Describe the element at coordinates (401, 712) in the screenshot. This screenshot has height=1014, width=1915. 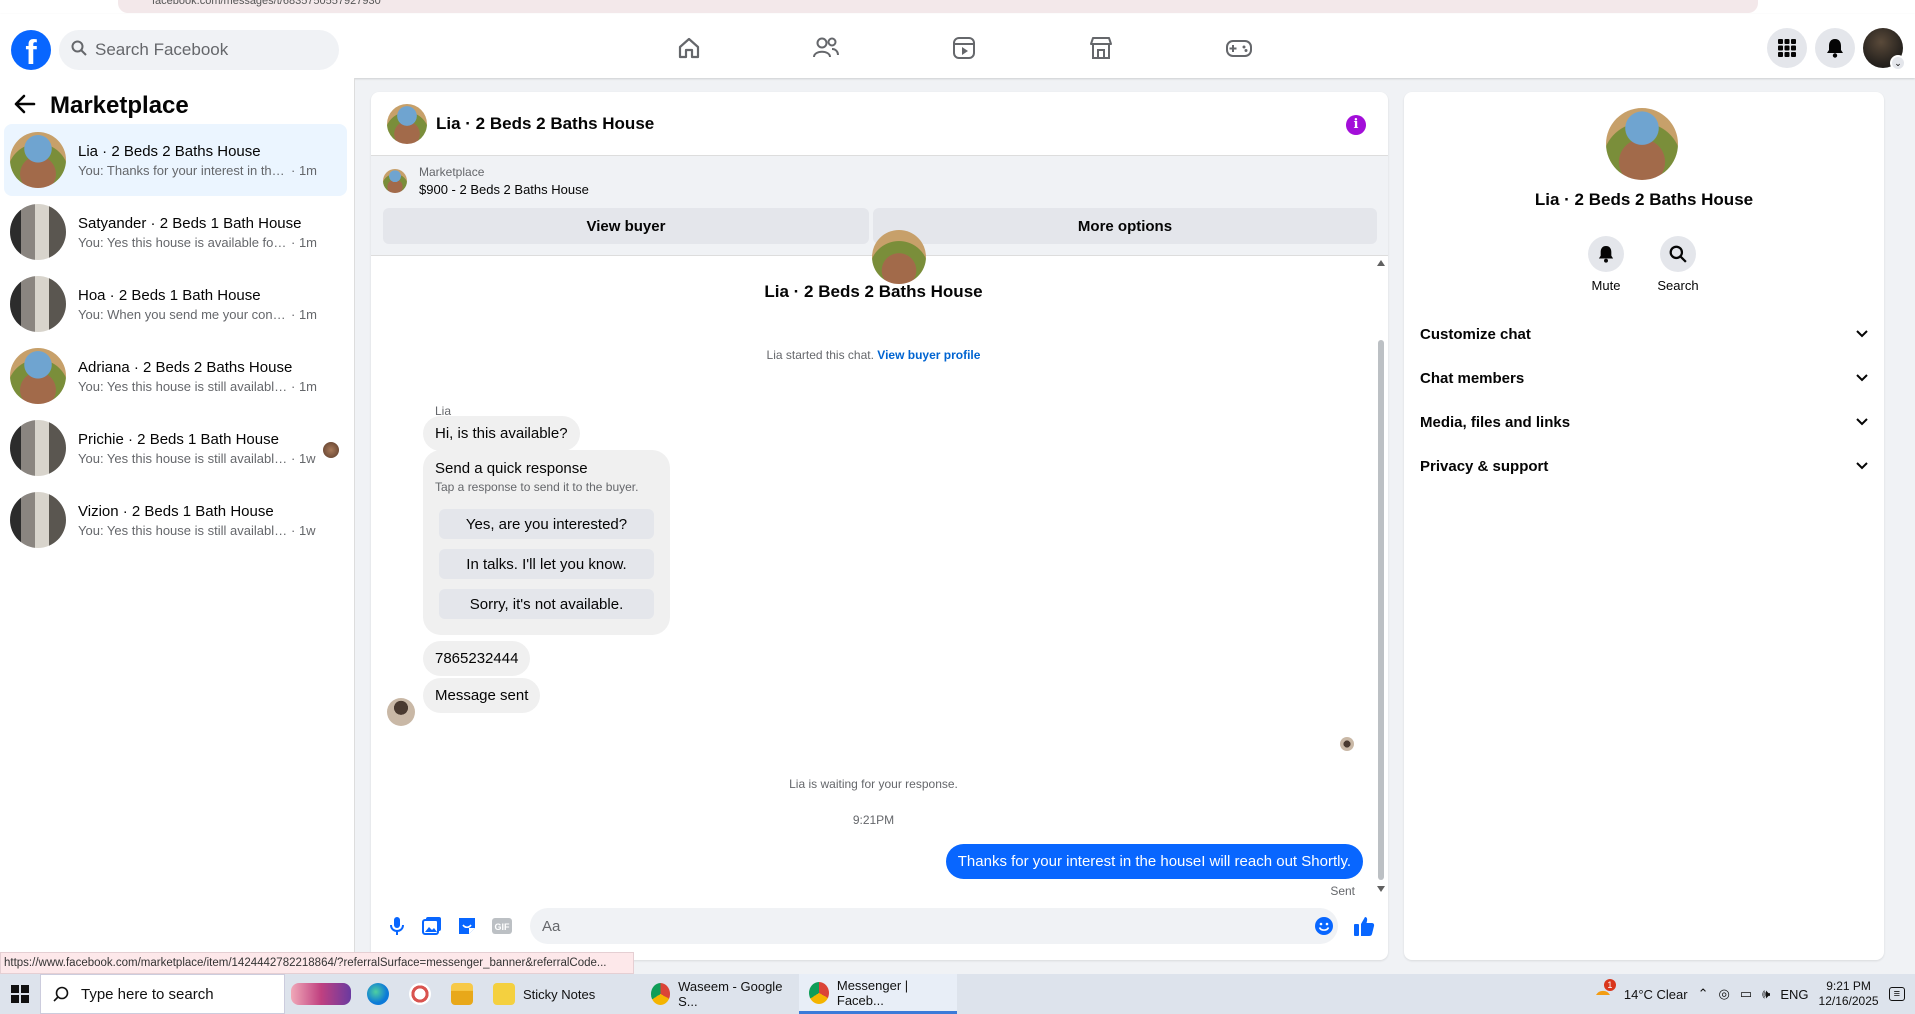
I see `sender-avatar` at that location.